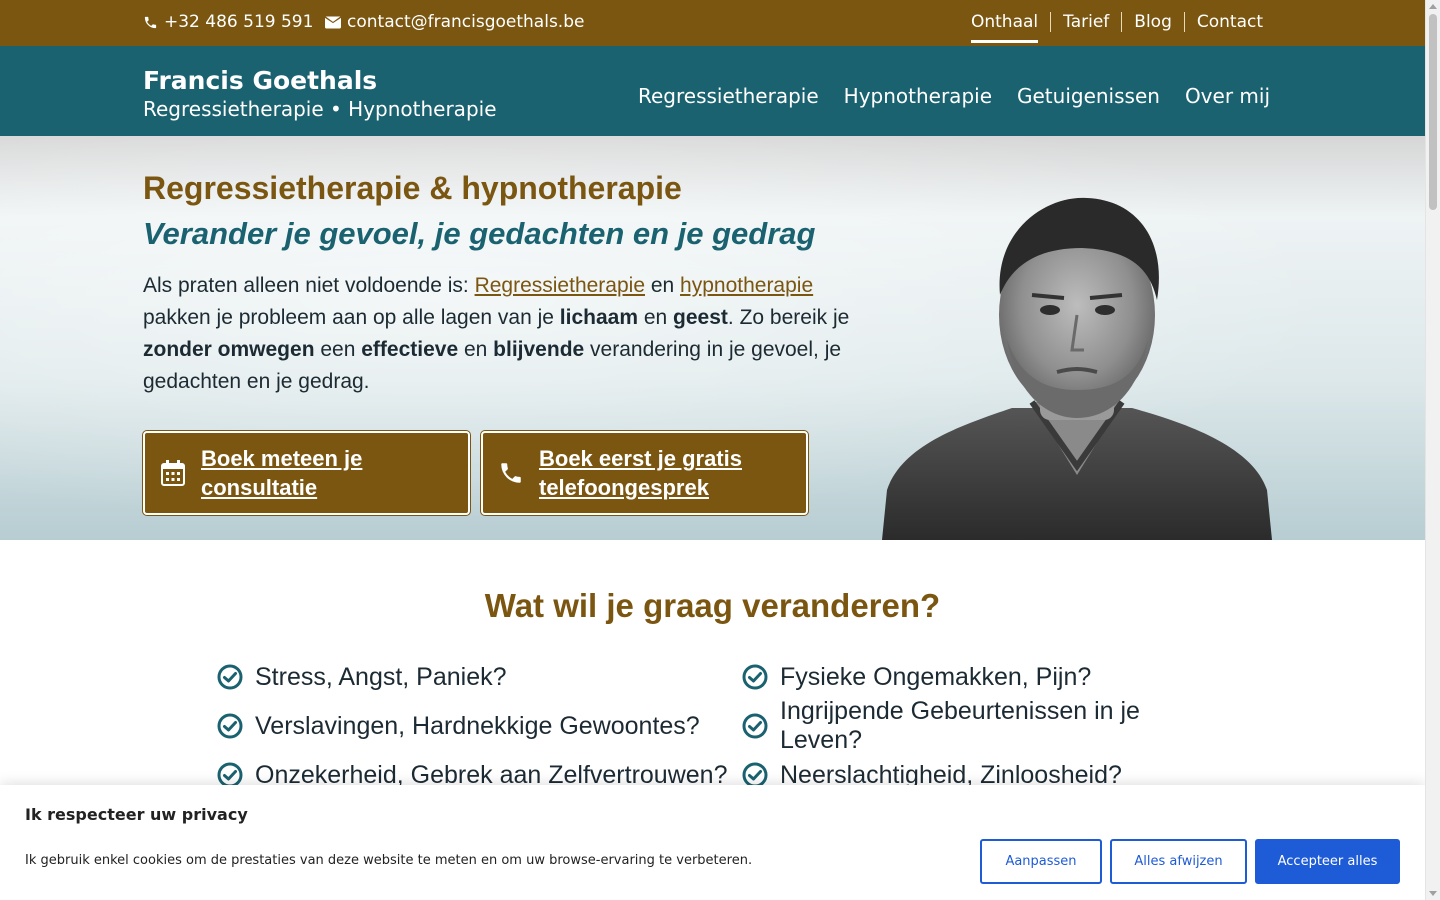  Describe the element at coordinates (728, 96) in the screenshot. I see `main-nav-regressietherapie: Regressietherapie` at that location.